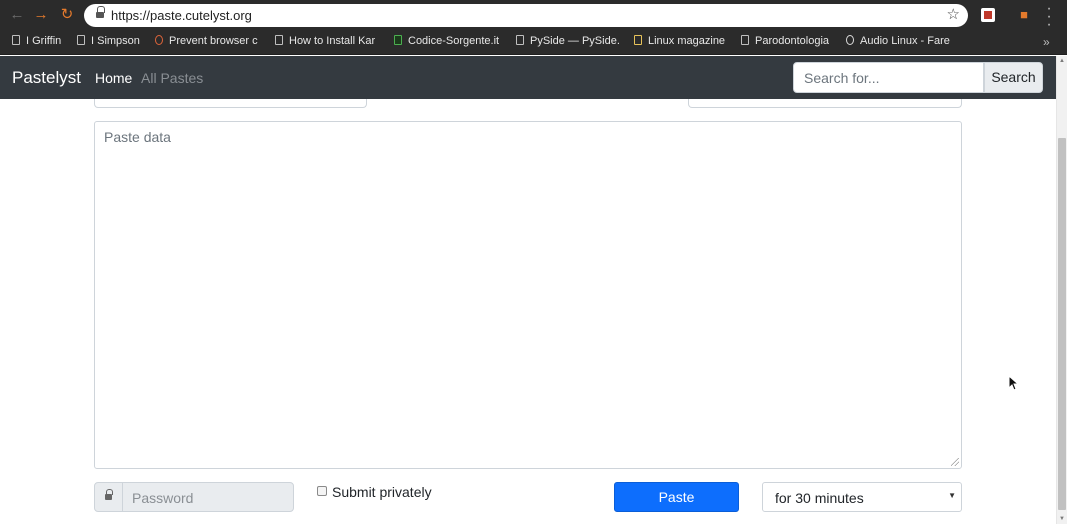  What do you see at coordinates (1024, 15) in the screenshot?
I see `extension-icon: ■` at bounding box center [1024, 15].